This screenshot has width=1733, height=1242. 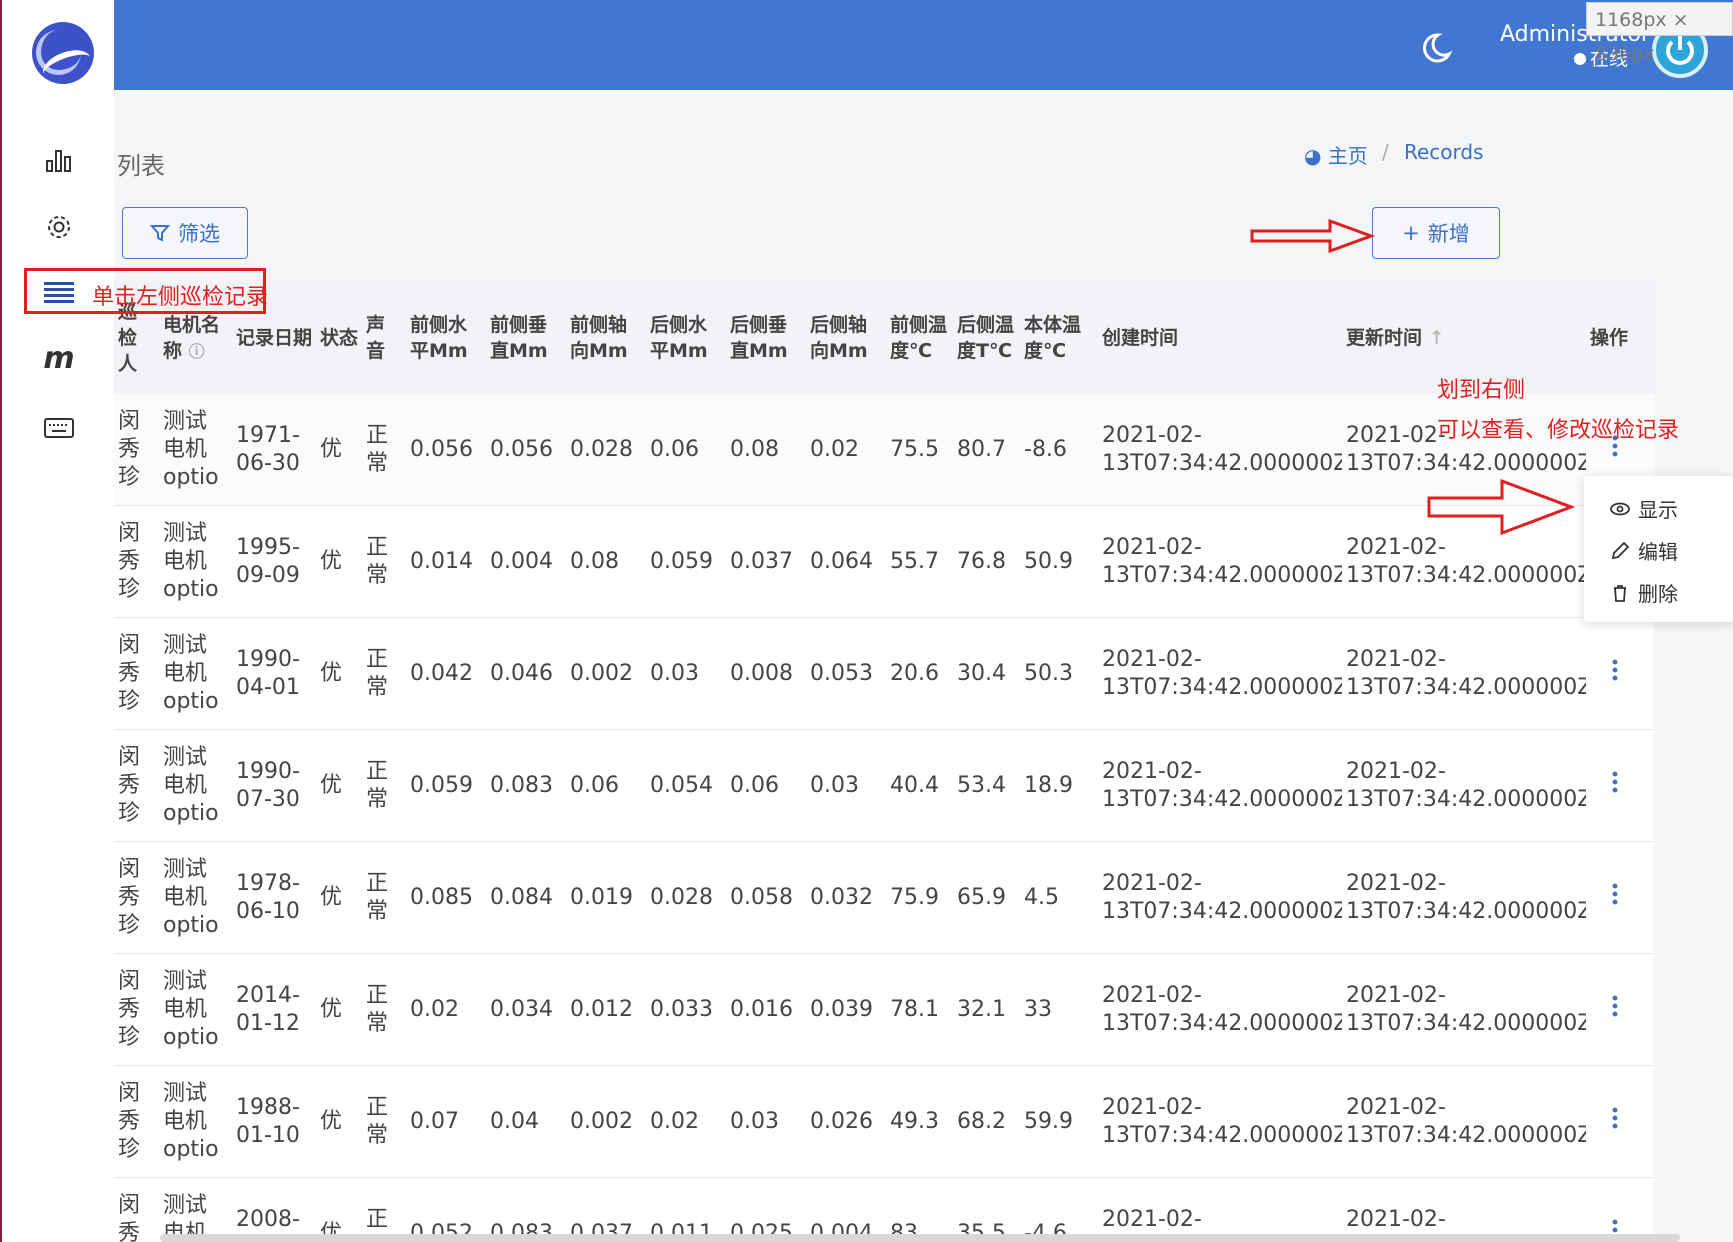 I want to click on table-cell: 0.014, so click(x=446, y=561).